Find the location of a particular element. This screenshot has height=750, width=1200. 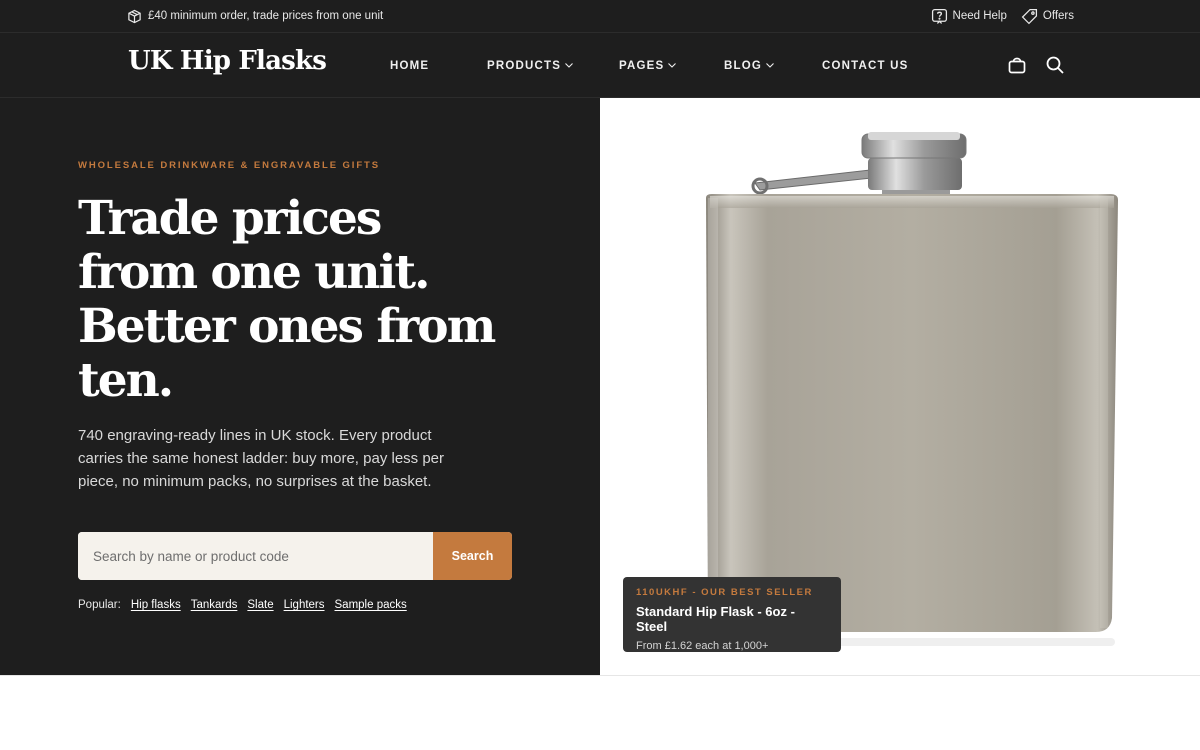

nav-home-label: HOME is located at coordinates (410, 66).